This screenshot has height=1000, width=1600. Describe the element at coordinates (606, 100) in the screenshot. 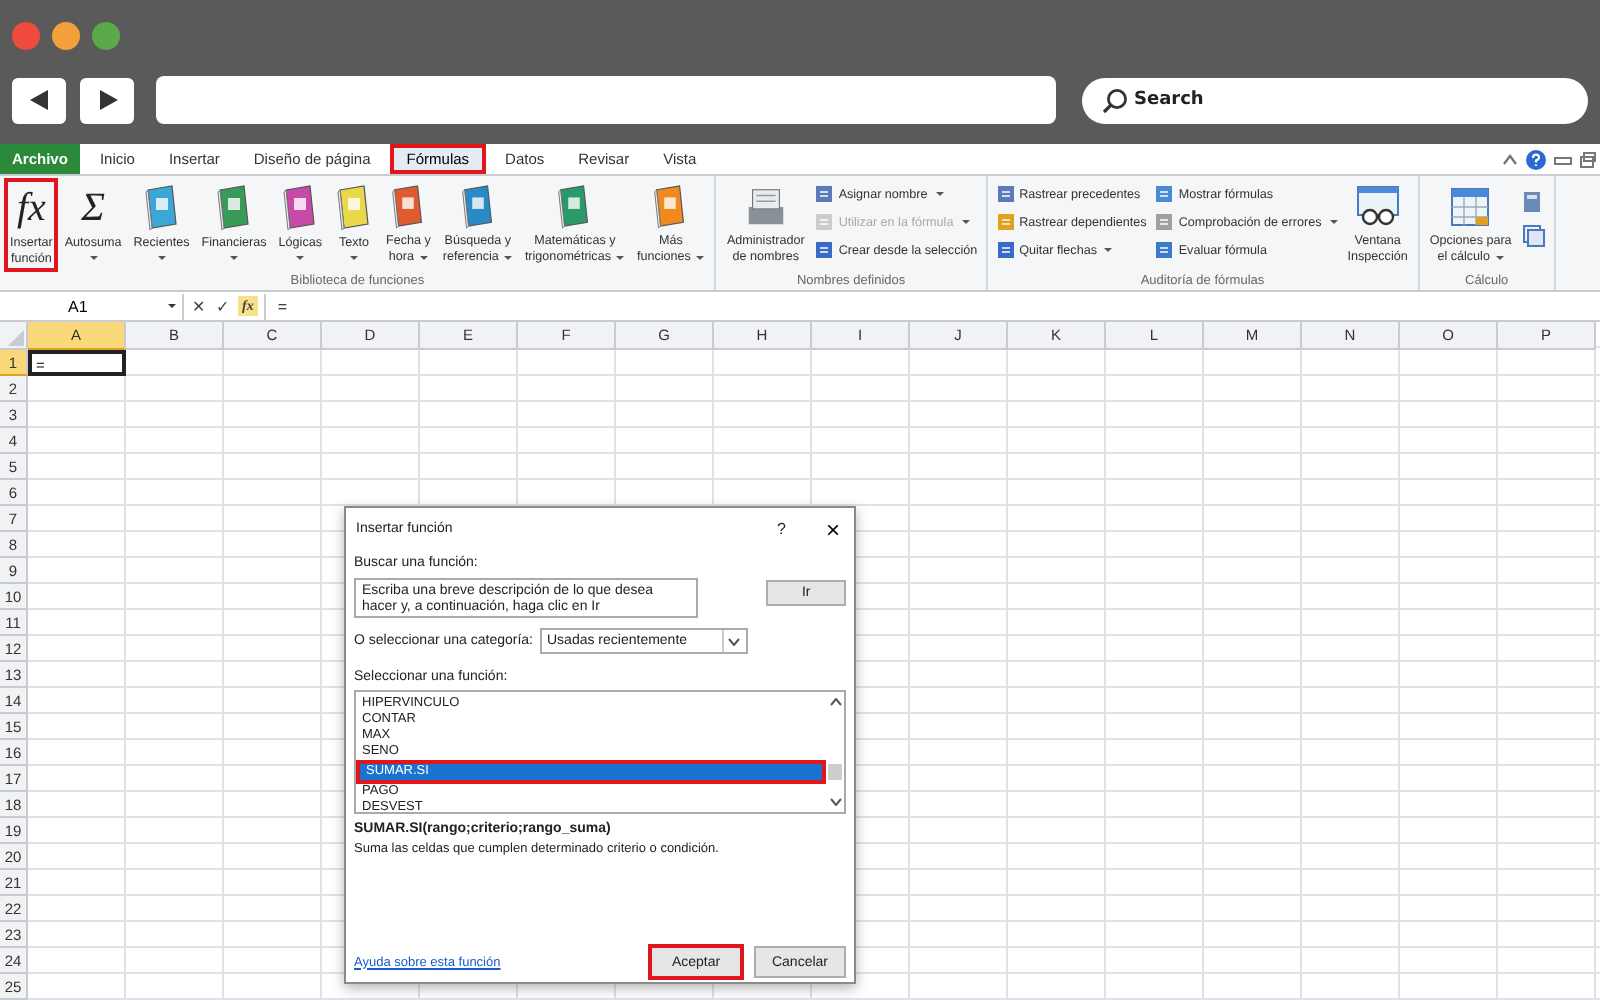

I see `address-field` at that location.